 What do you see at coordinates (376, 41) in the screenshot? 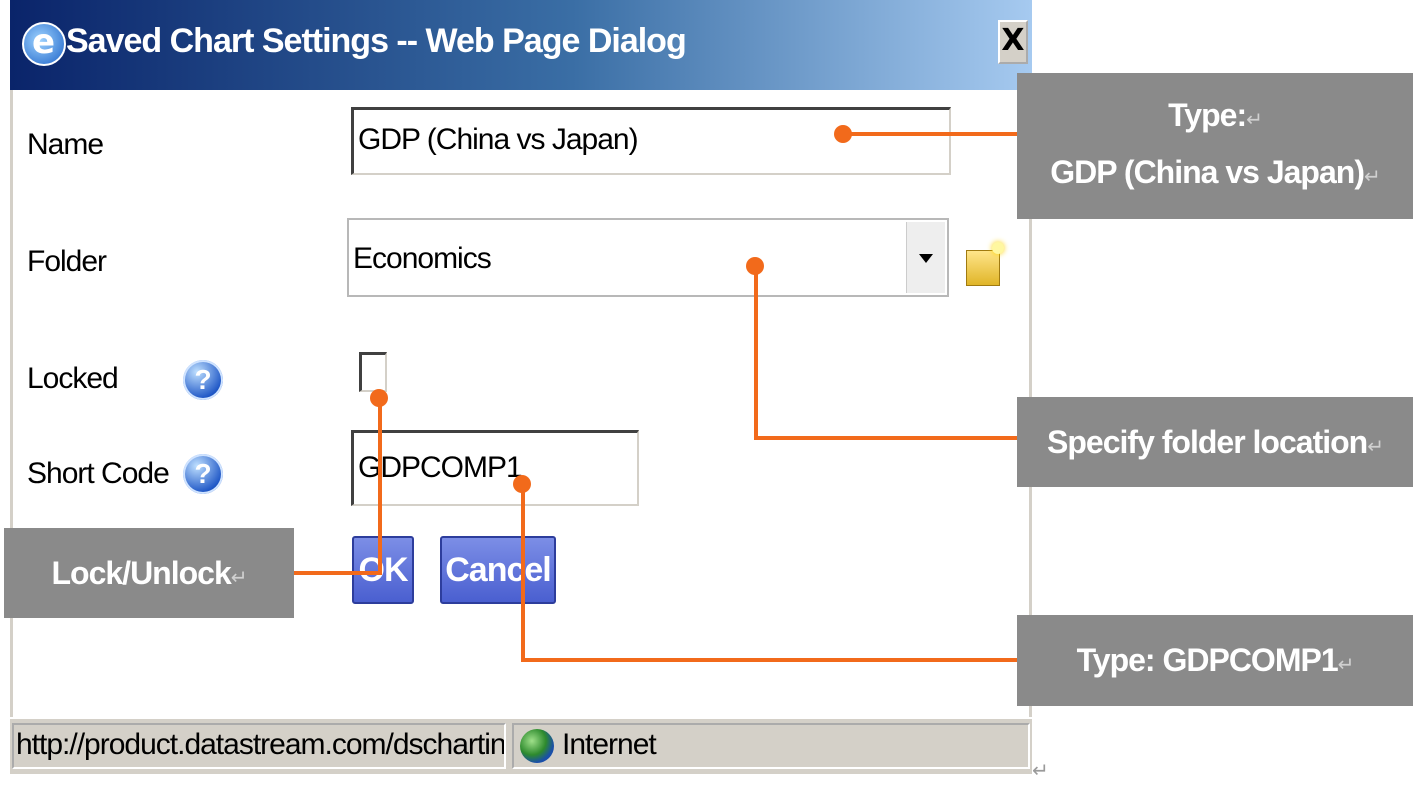
I see `dialog-title: Saved Chart Settings -- Web Page Dialog` at bounding box center [376, 41].